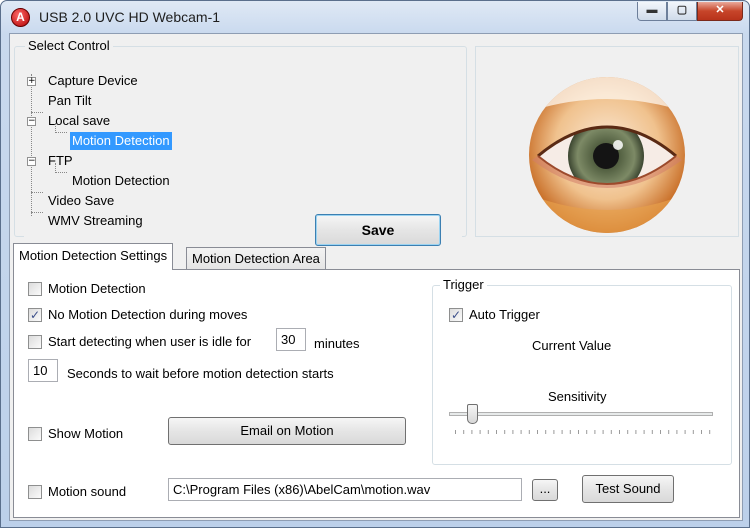 The height and width of the screenshot is (528, 750). What do you see at coordinates (93, 81) in the screenshot?
I see `tree-item-capture-device: Capture Device` at bounding box center [93, 81].